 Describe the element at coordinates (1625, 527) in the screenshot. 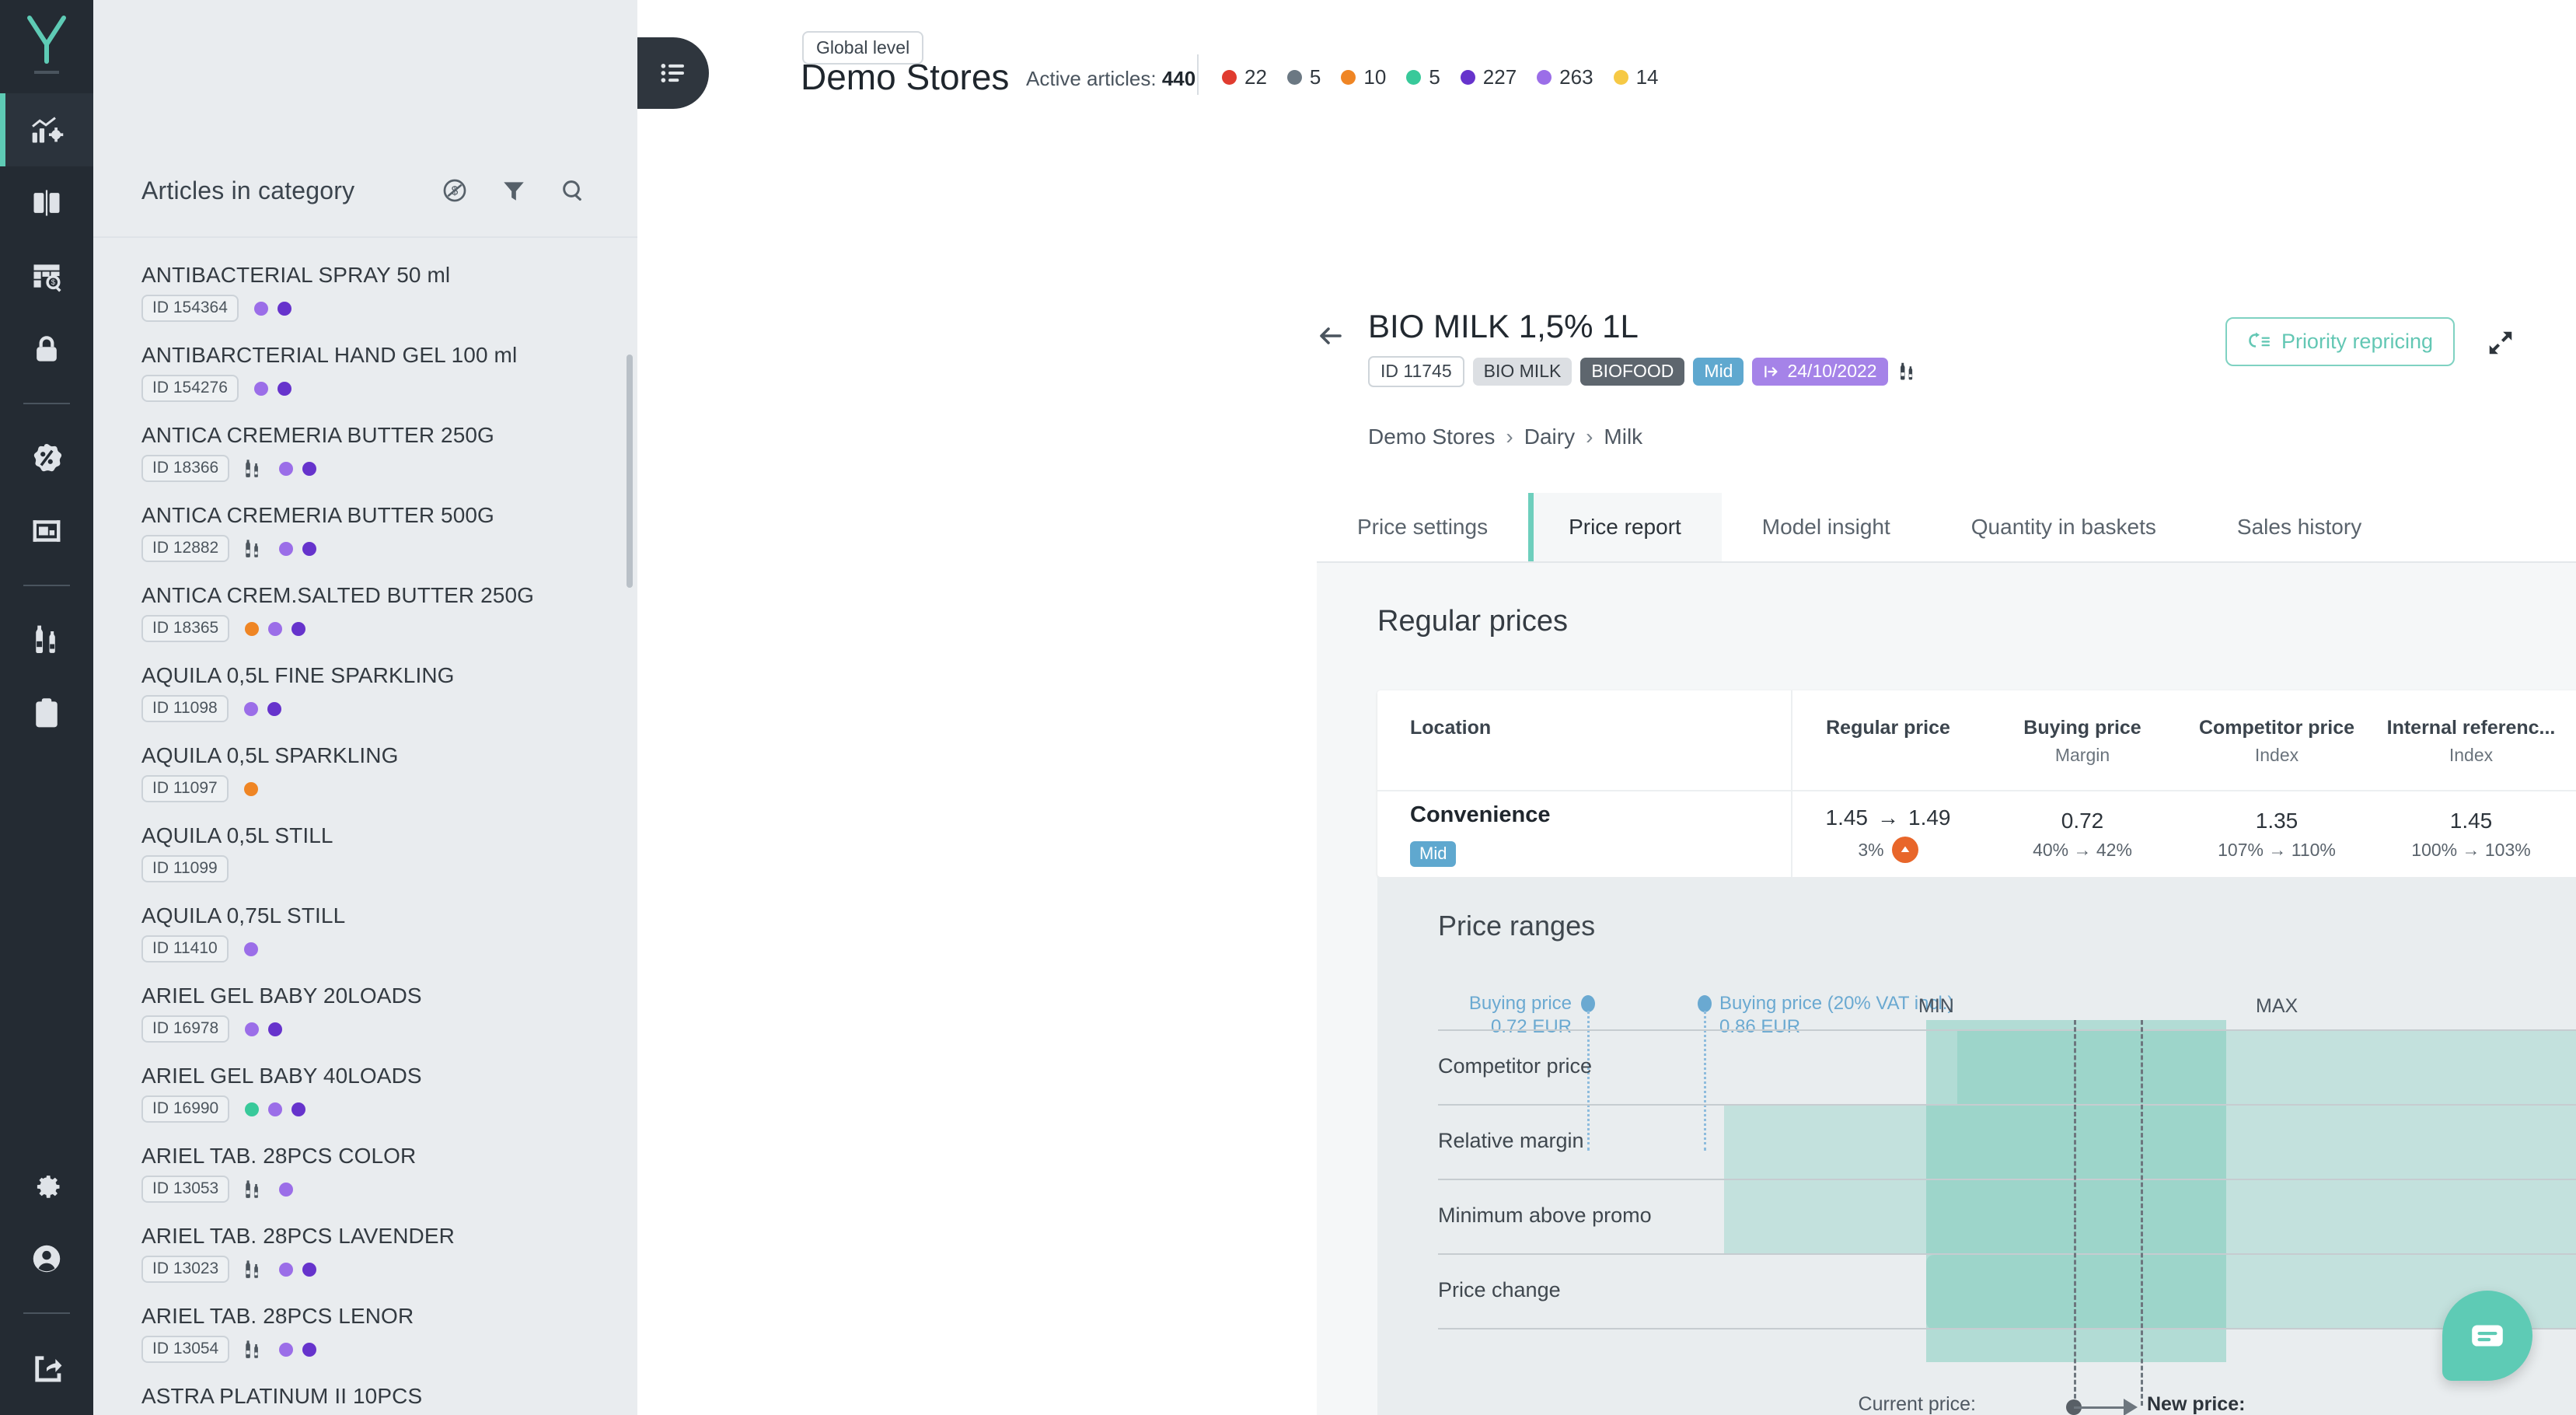

I see `tab-price-report: Price report` at that location.